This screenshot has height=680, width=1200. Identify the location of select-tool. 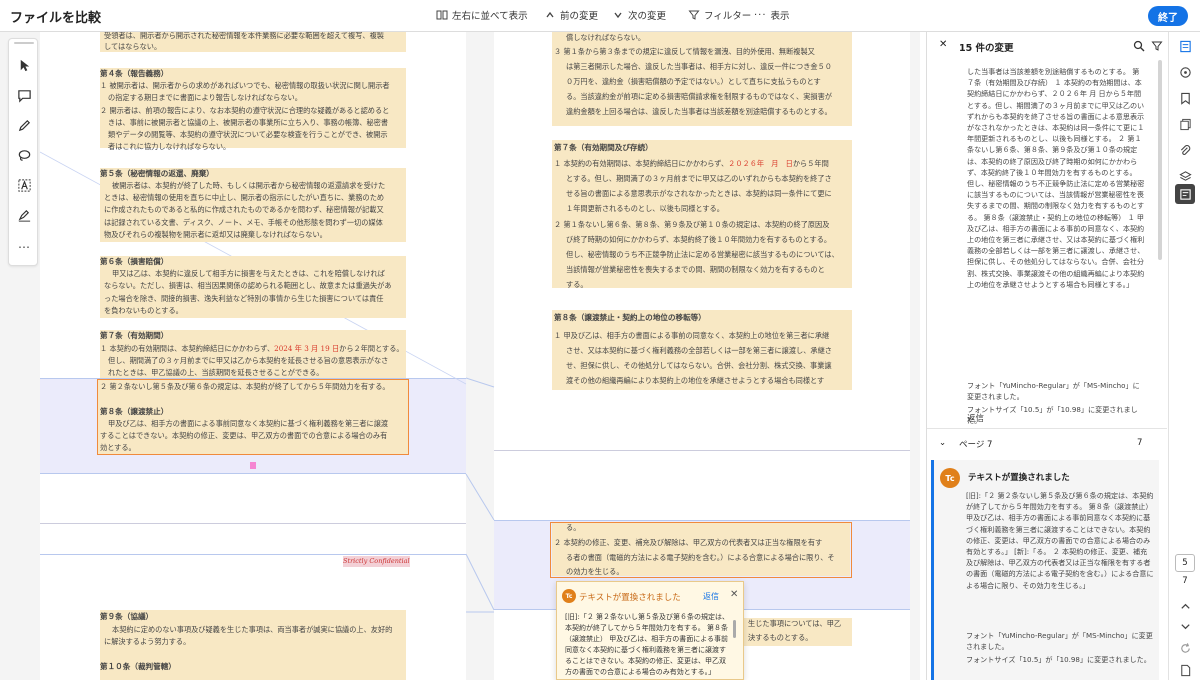
(24, 65).